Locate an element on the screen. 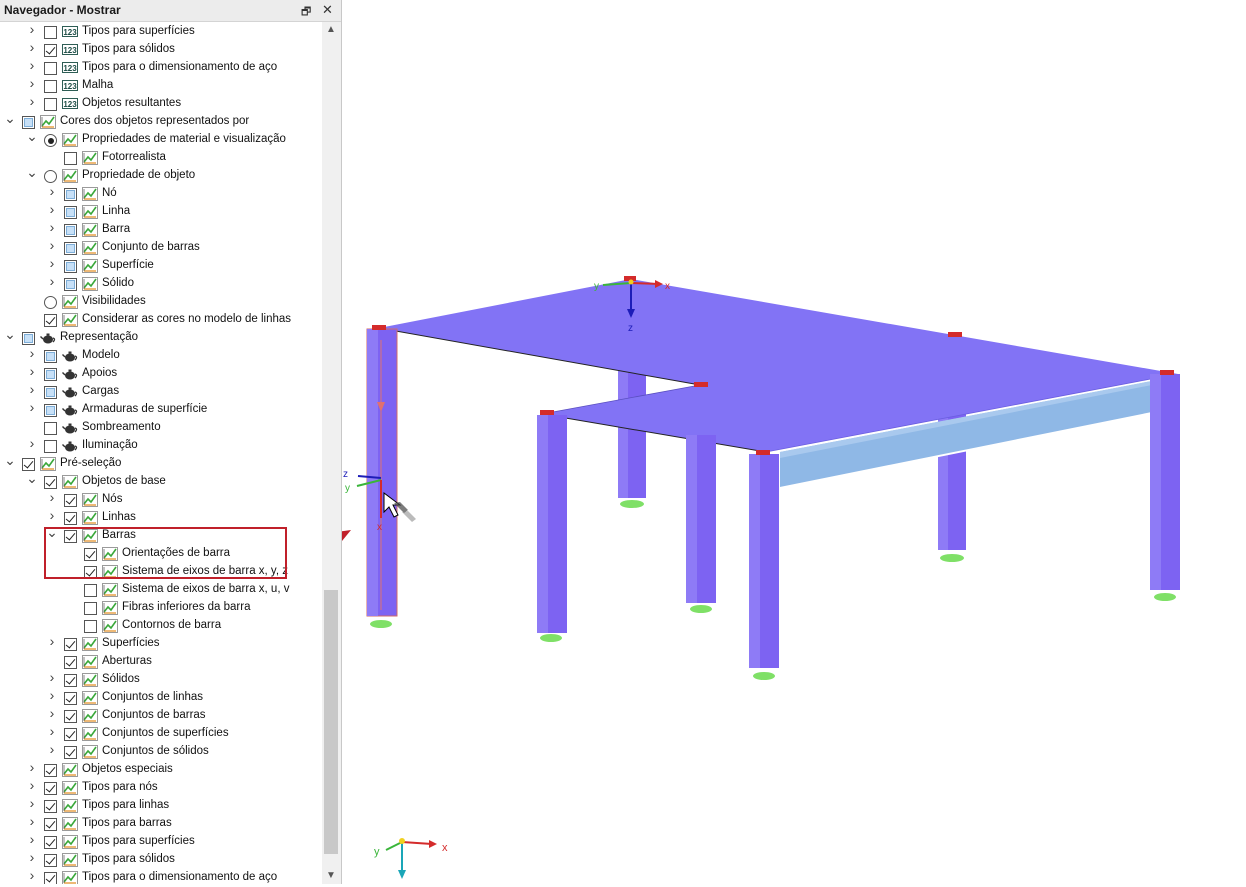 This screenshot has height=887, width=1246. tree-item: › Objetos especiais is located at coordinates (161, 769).